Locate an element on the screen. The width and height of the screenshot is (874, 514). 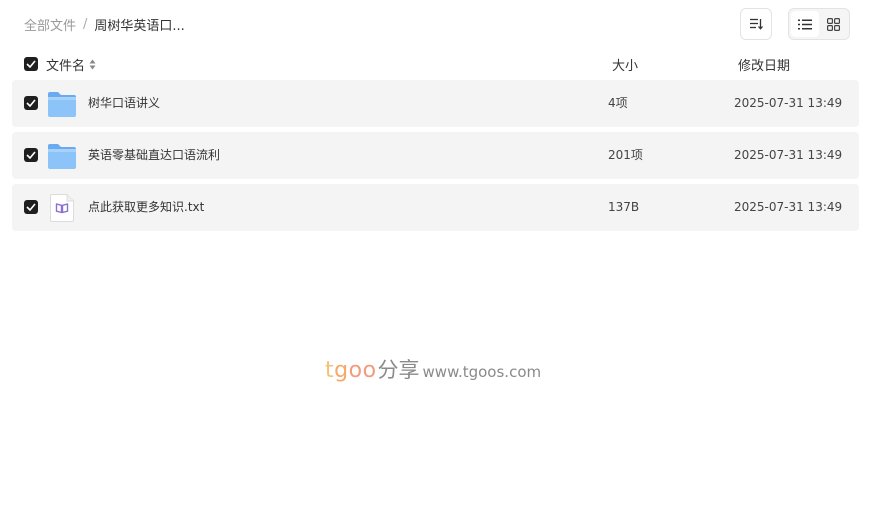
file-name: 点此获取更多知识.txt is located at coordinates (146, 207).